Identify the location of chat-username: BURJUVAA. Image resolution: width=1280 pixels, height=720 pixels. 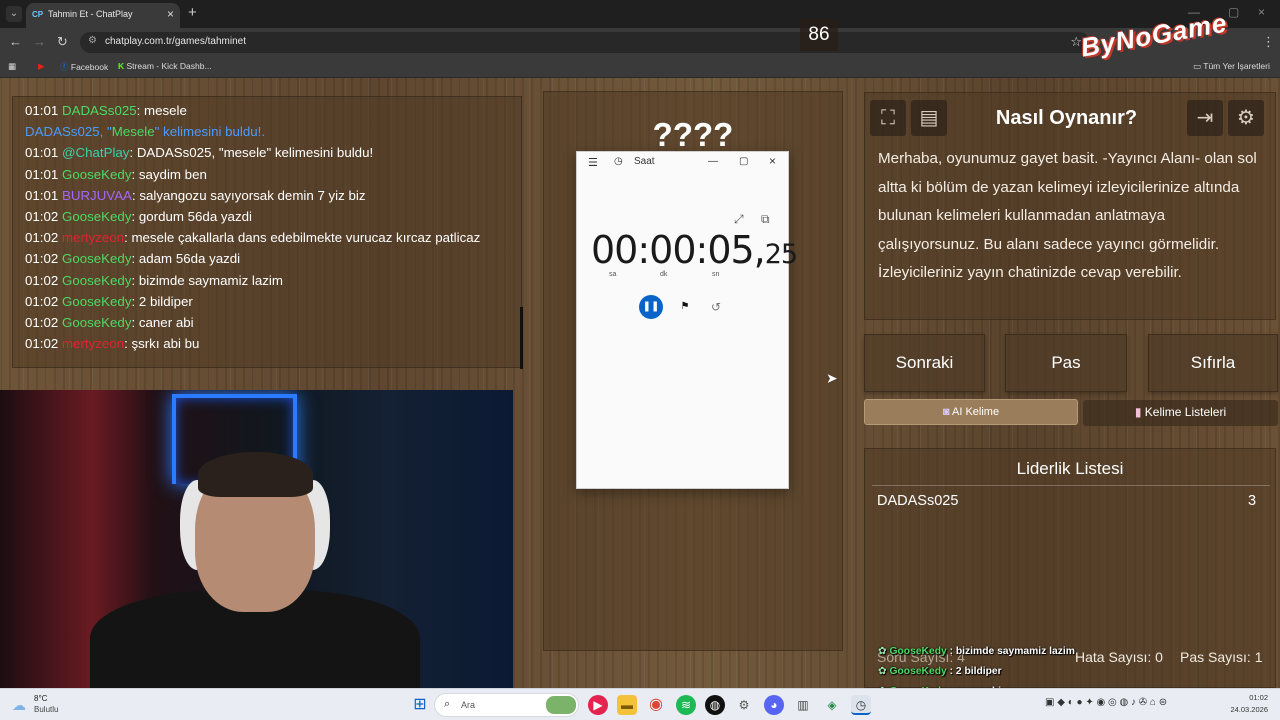
(97, 195).